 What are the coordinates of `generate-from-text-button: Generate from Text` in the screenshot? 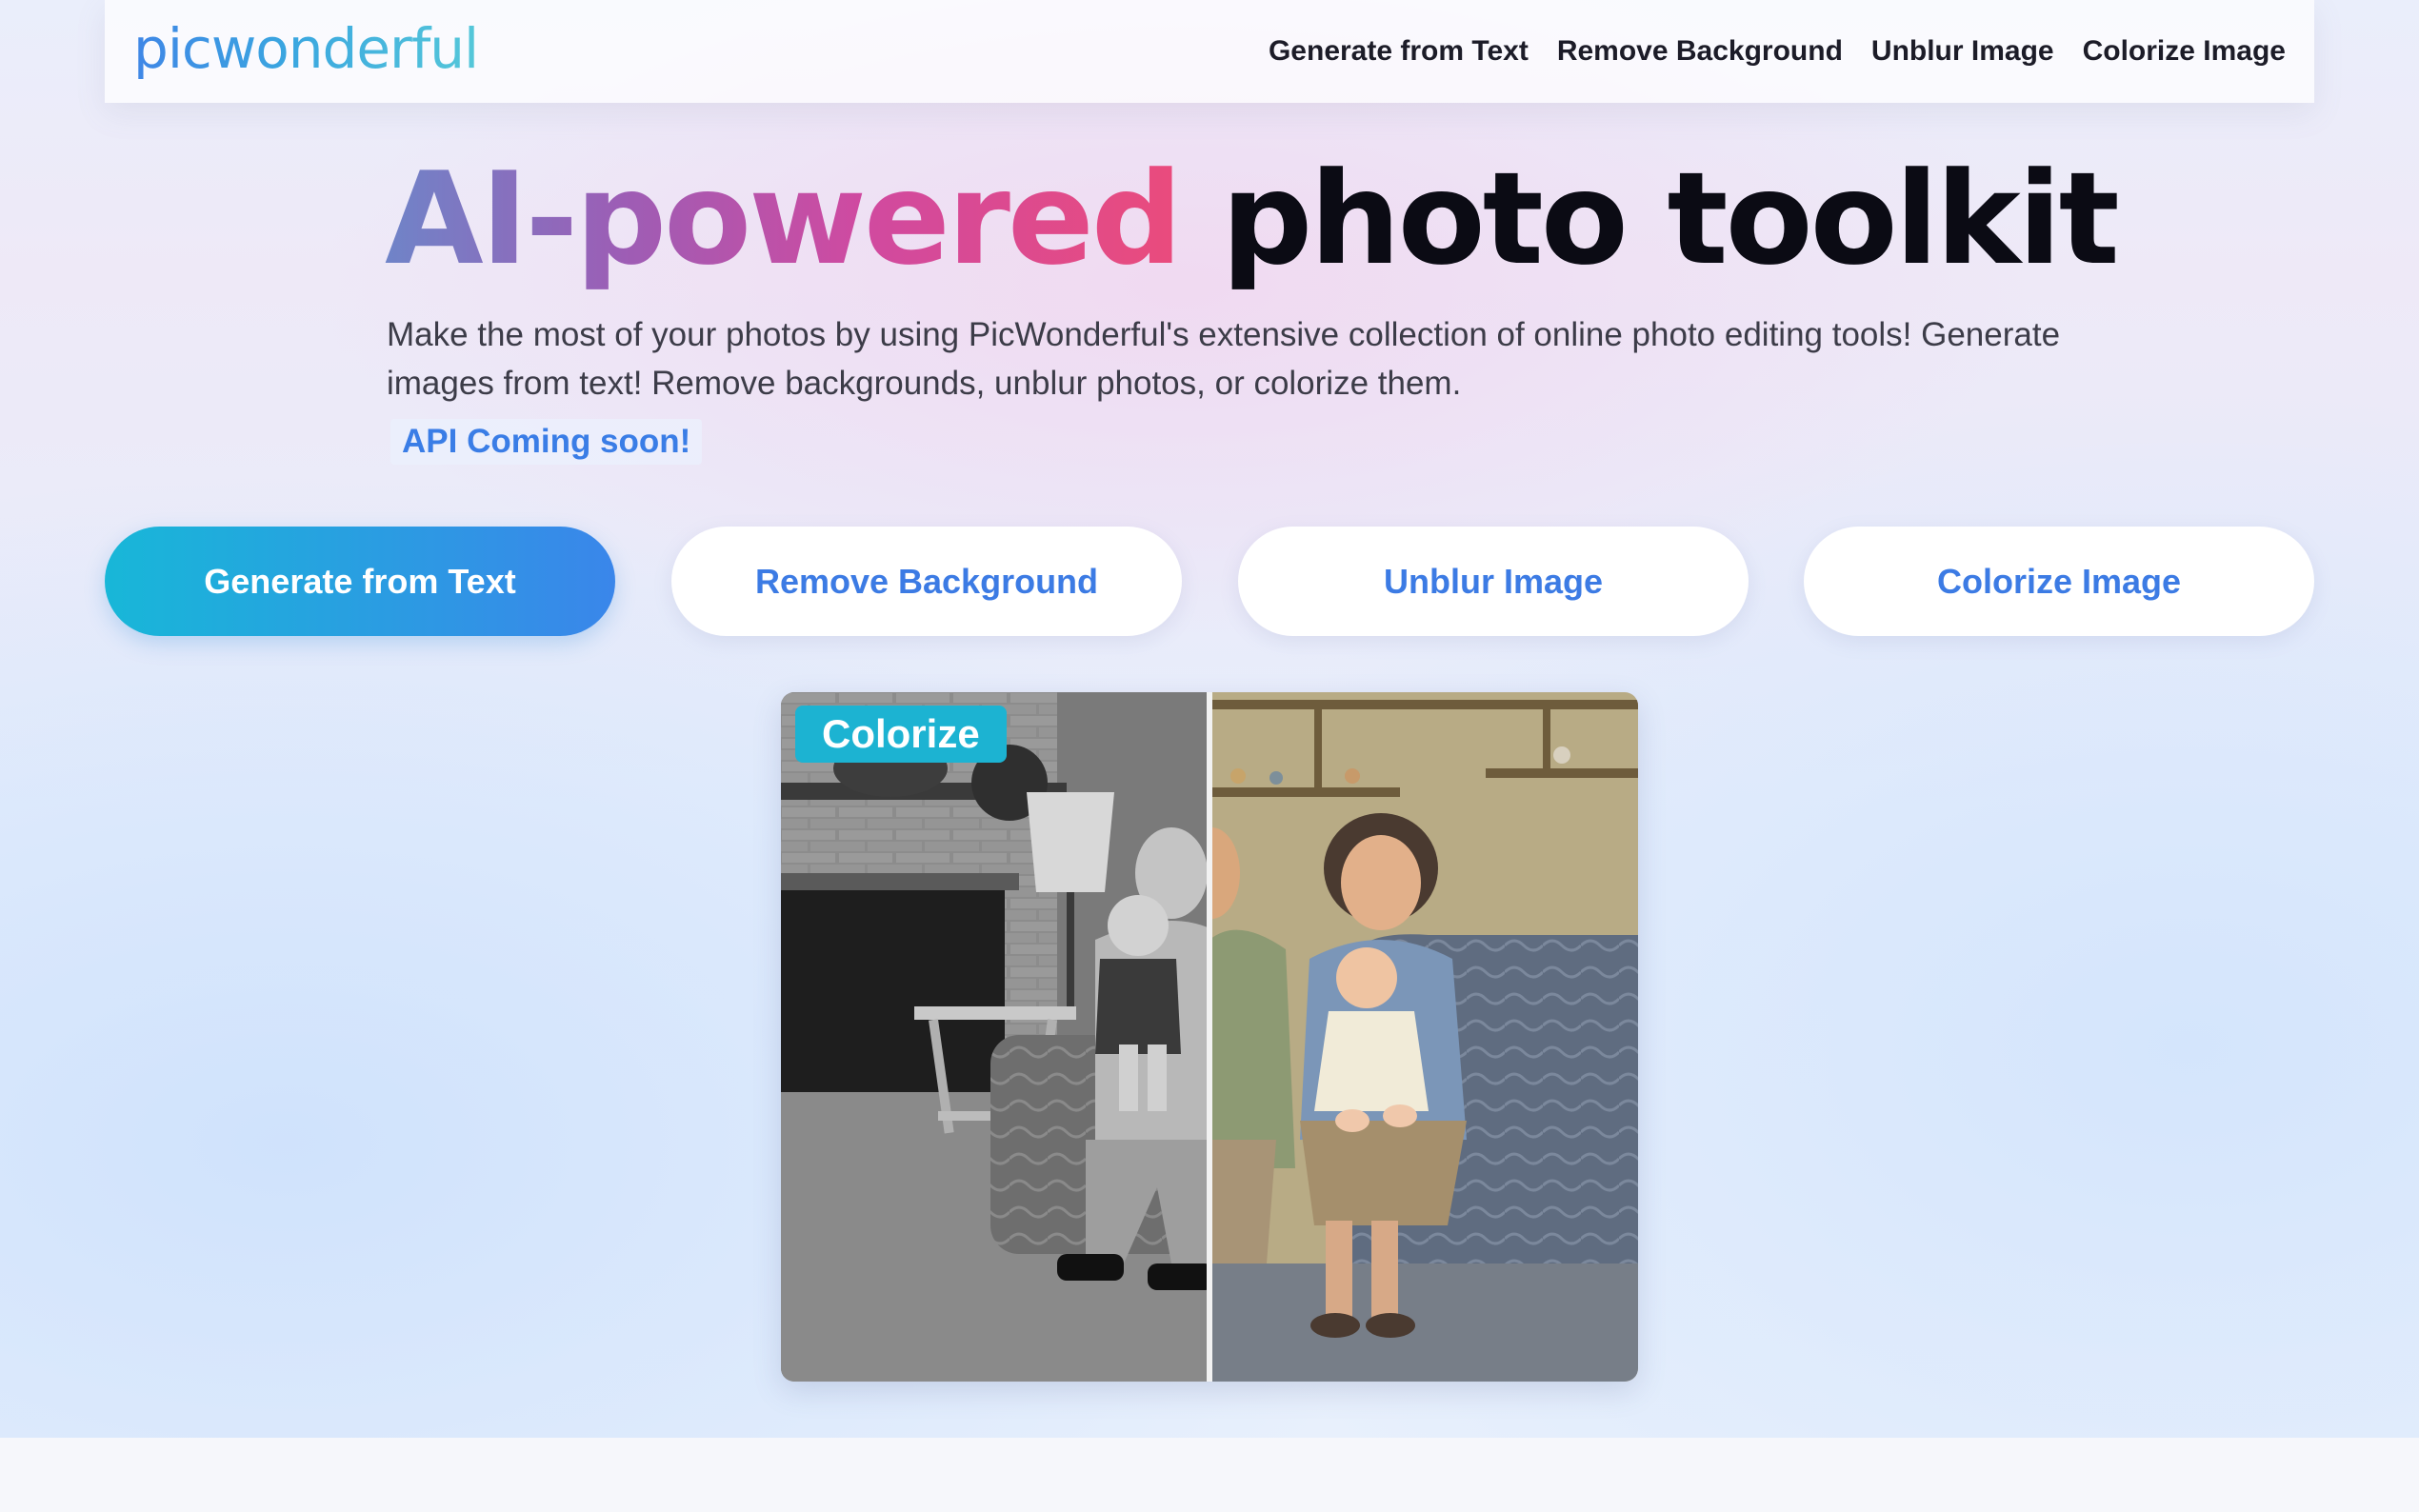 It's located at (360, 581).